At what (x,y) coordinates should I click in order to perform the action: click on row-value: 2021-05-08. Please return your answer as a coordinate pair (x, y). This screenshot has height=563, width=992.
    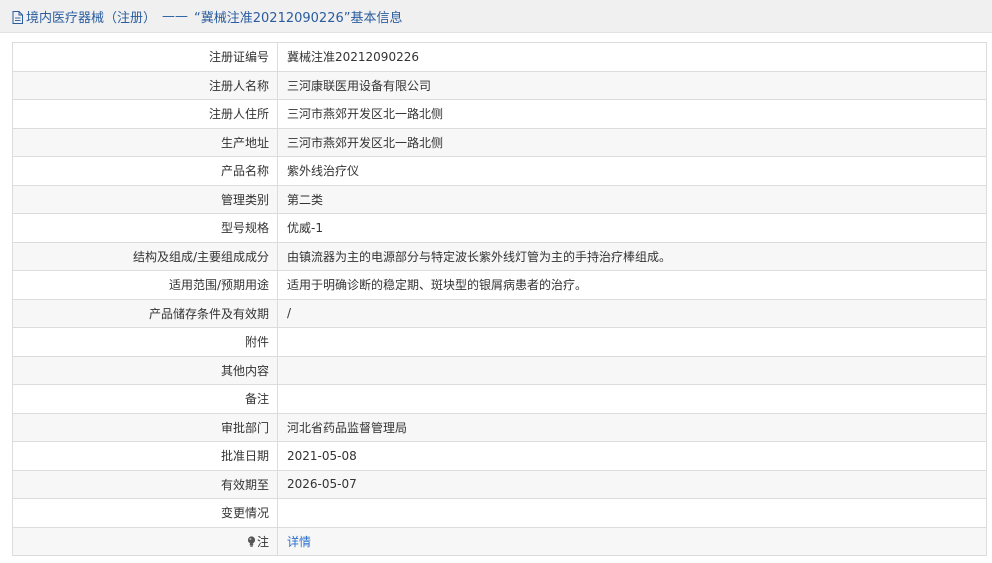
    Looking at the image, I should click on (632, 456).